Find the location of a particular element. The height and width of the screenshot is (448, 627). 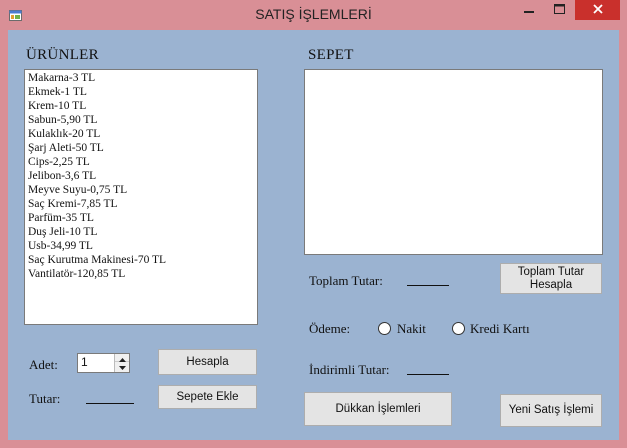

maximize-icon is located at coordinates (559, 10).